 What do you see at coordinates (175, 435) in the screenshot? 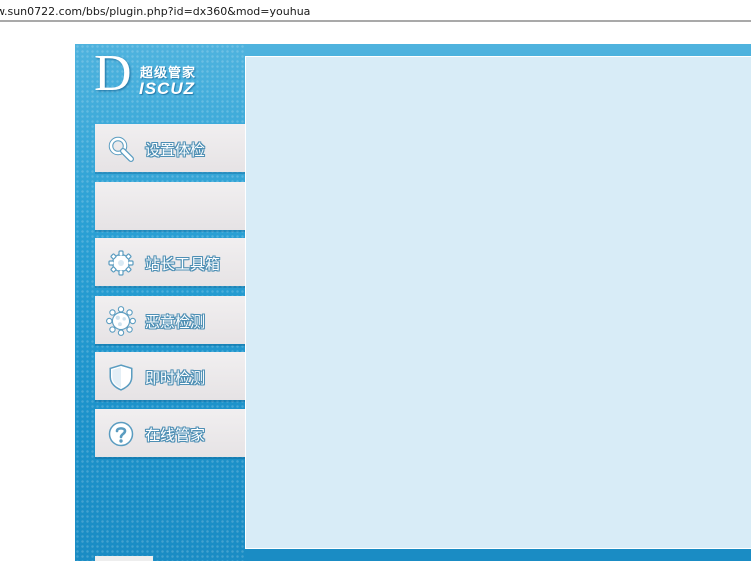
I see `menu-label: 在线管家` at bounding box center [175, 435].